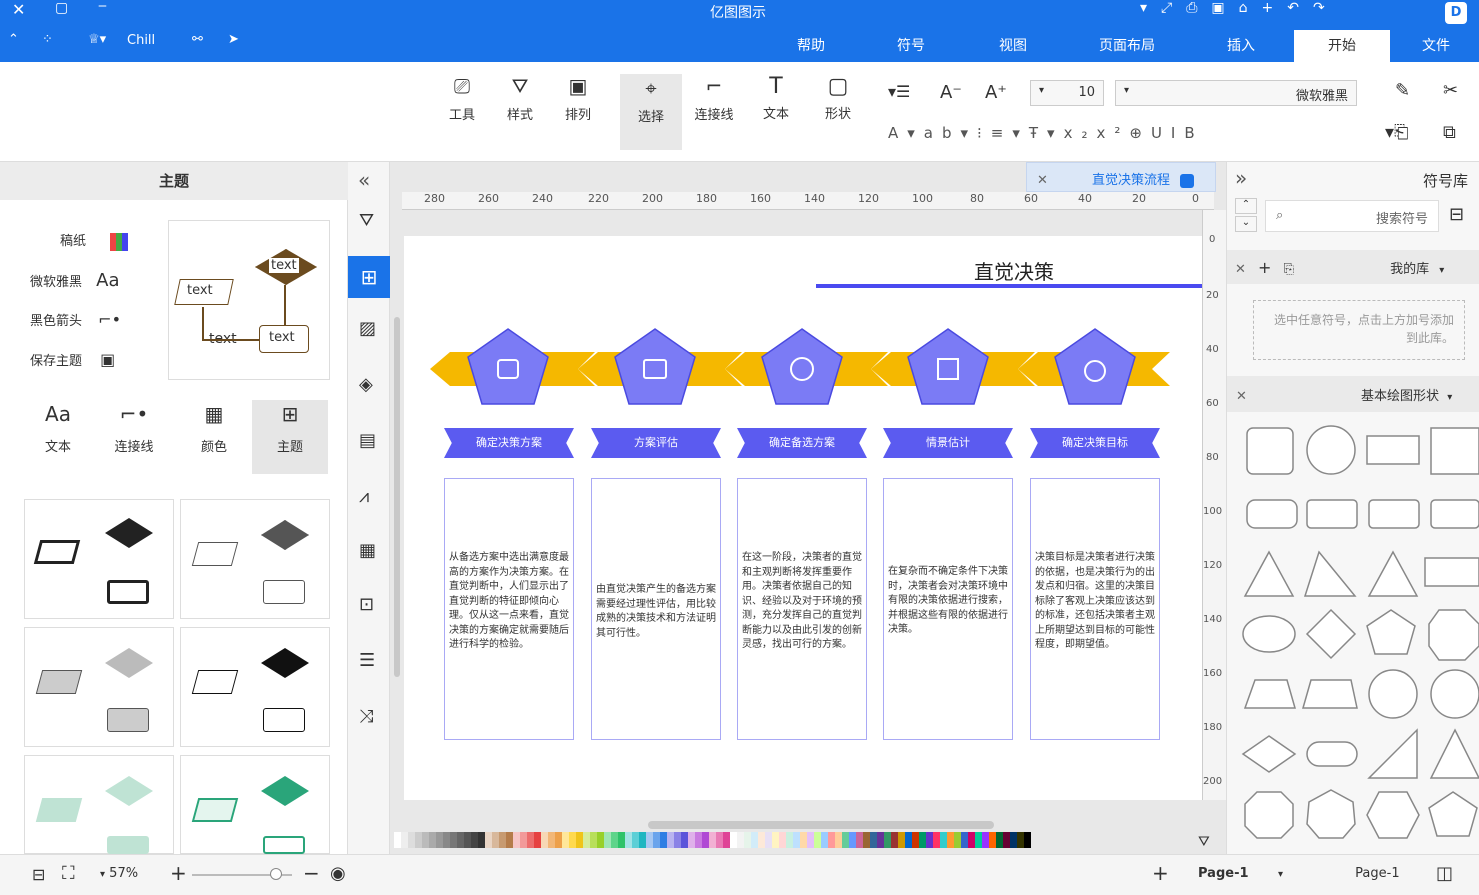 This screenshot has height=895, width=1479. What do you see at coordinates (13, 39) in the screenshot?
I see `collapse-ribbon-icon: ⌃` at bounding box center [13, 39].